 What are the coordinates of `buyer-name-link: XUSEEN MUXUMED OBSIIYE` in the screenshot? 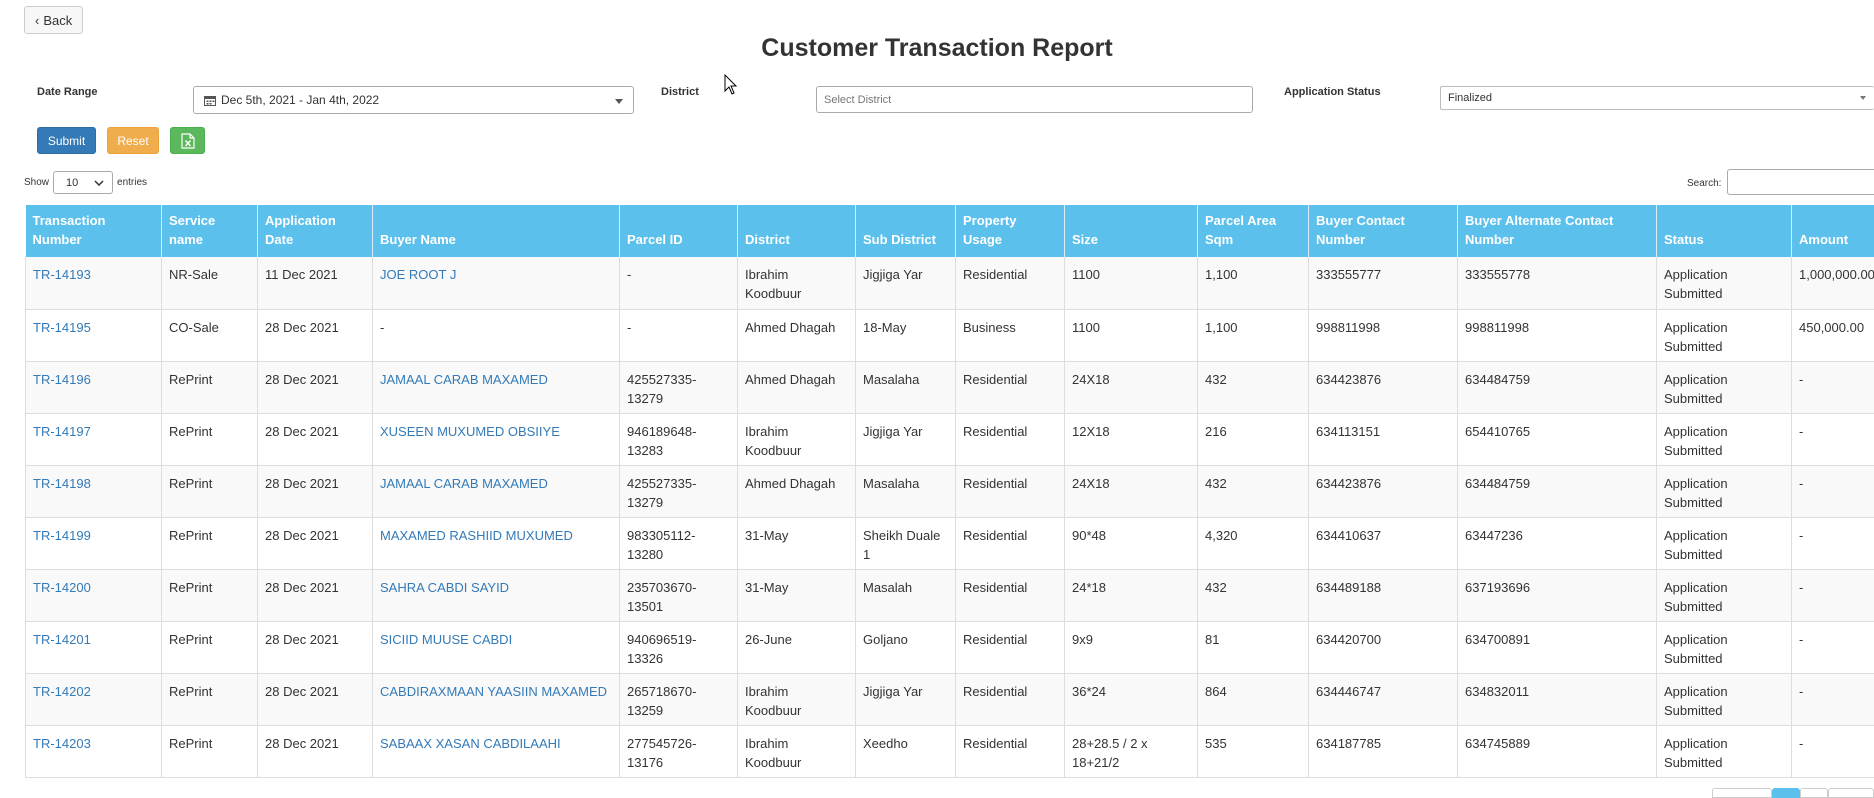 It's located at (470, 431).